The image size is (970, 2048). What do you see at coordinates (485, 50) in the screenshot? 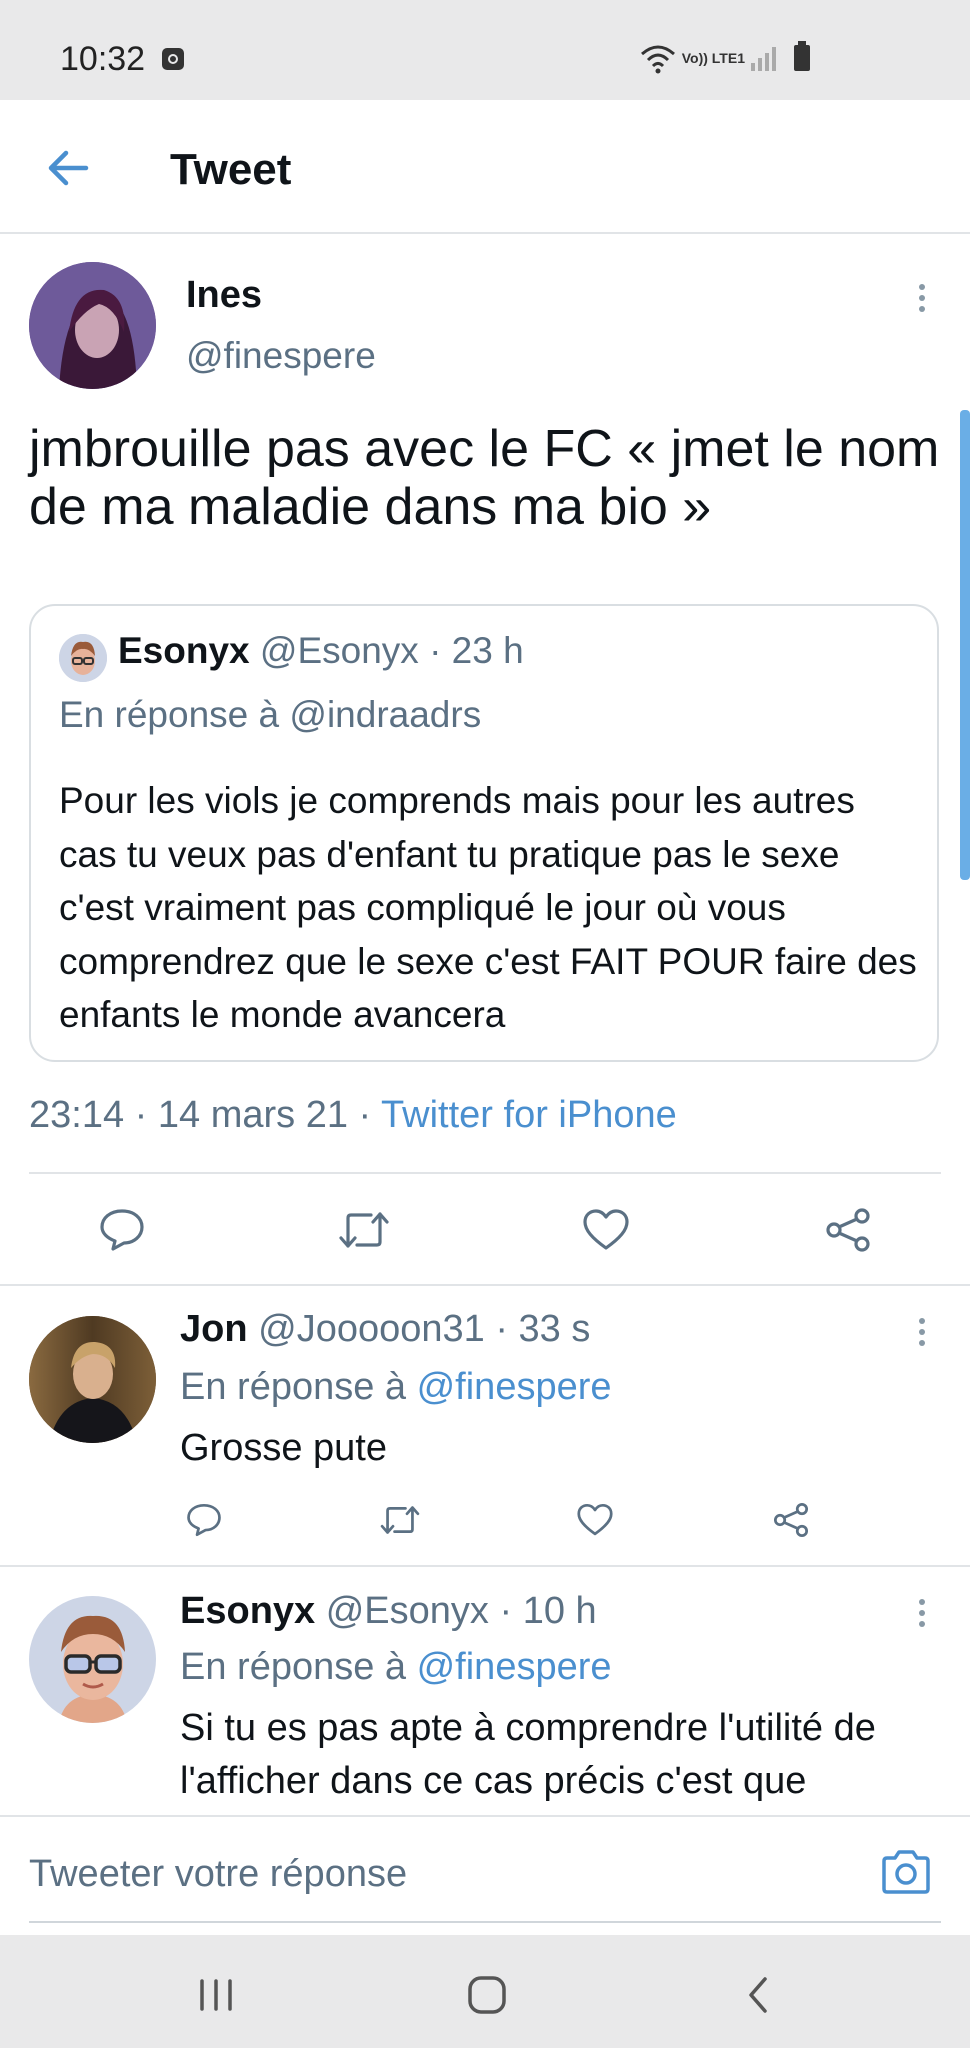
I see `status-bar: 10:32 Vo)) LTE1` at bounding box center [485, 50].